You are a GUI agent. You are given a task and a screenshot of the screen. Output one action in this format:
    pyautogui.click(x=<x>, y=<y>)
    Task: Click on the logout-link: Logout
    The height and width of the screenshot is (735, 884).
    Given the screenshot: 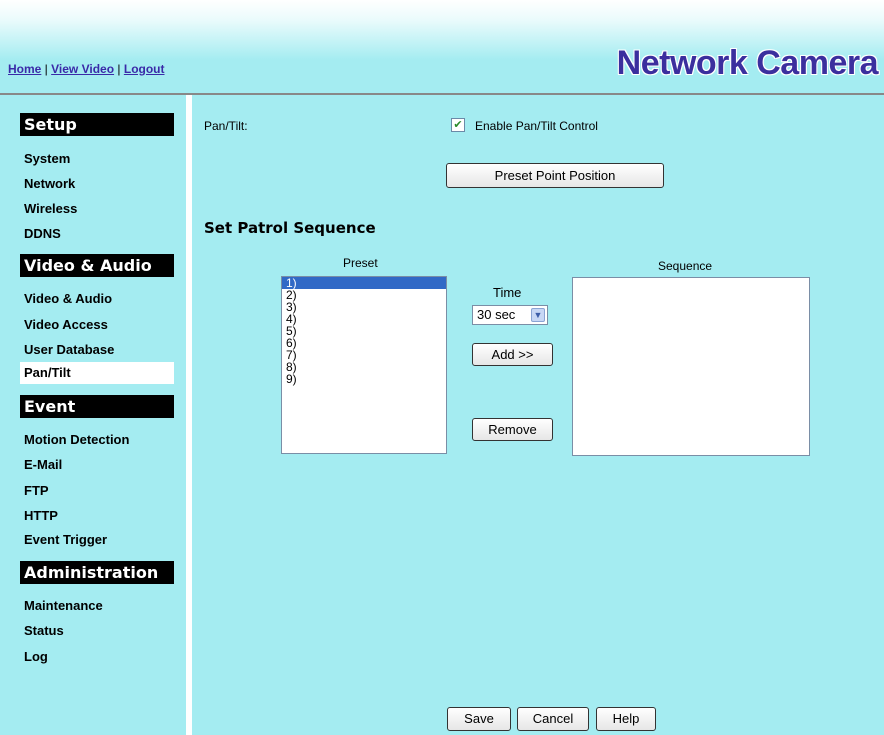 What is the action you would take?
    pyautogui.click(x=144, y=69)
    